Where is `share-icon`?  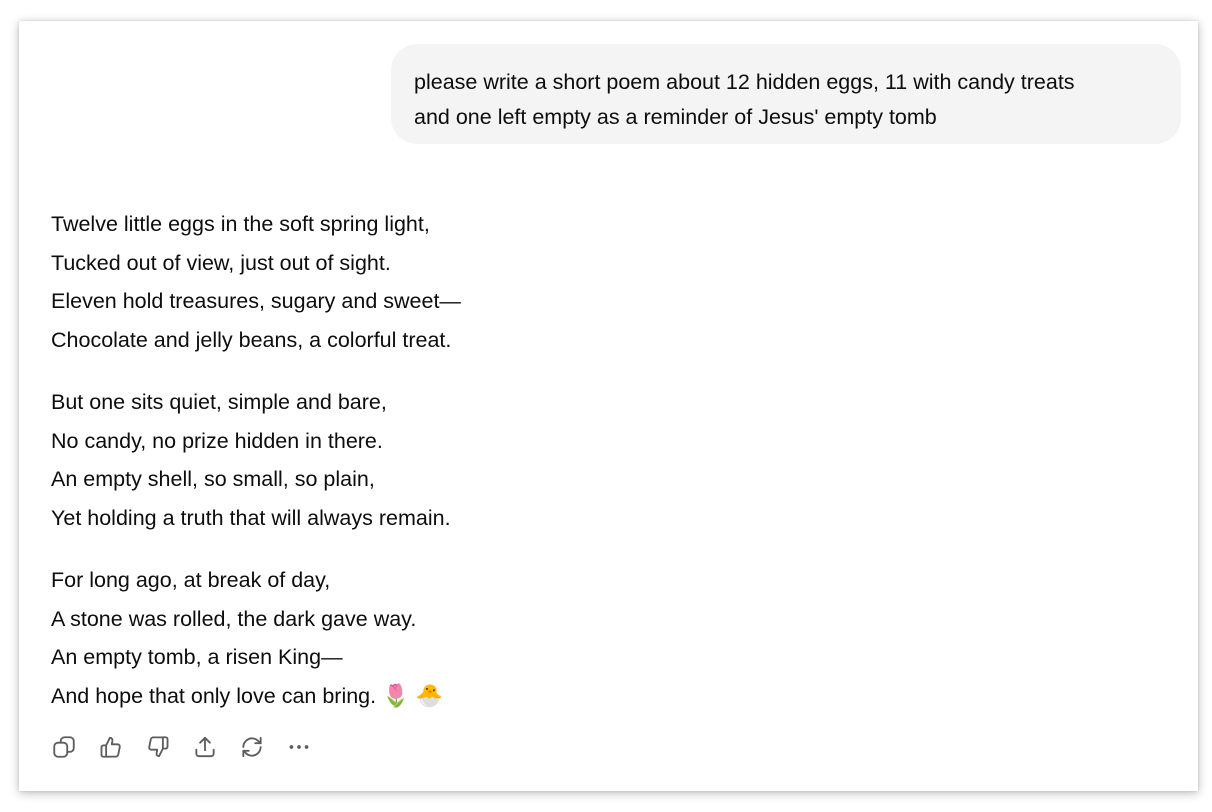 share-icon is located at coordinates (205, 747).